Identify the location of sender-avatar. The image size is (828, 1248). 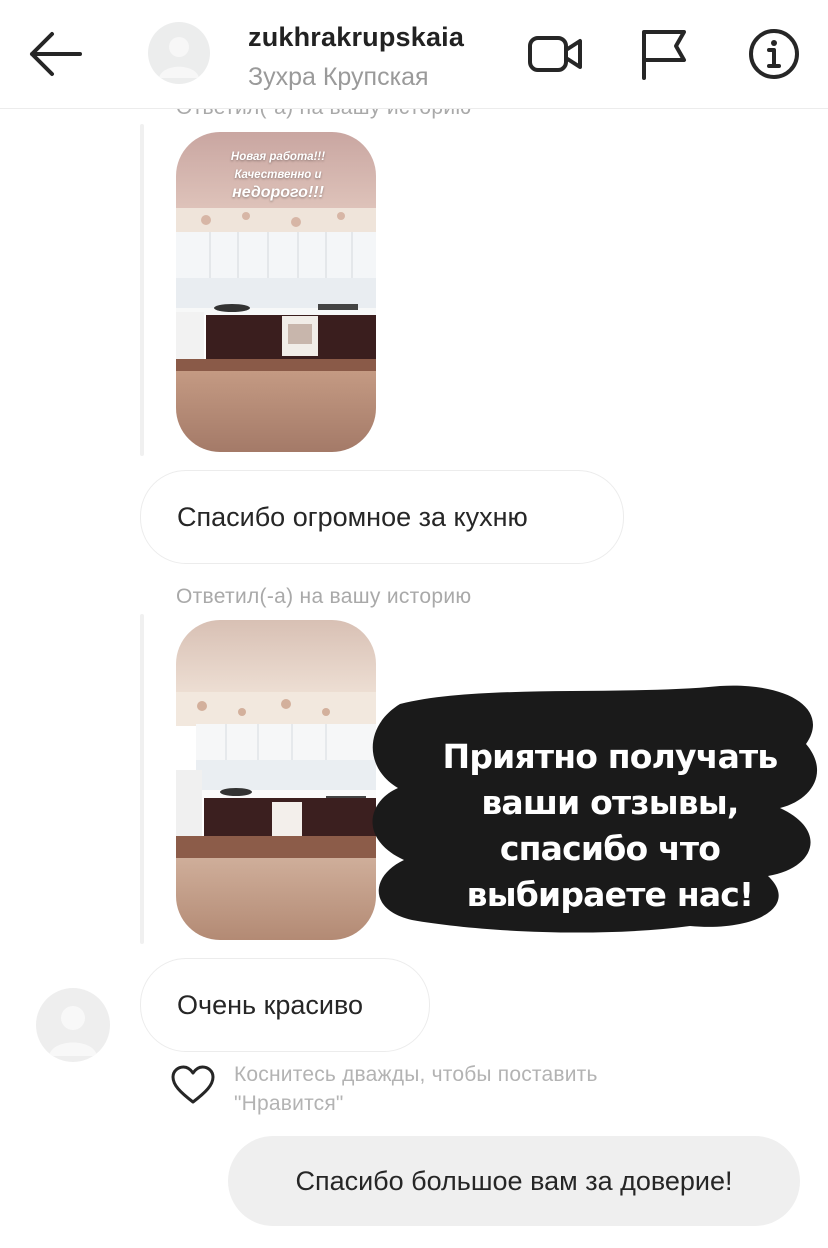
(73, 1025).